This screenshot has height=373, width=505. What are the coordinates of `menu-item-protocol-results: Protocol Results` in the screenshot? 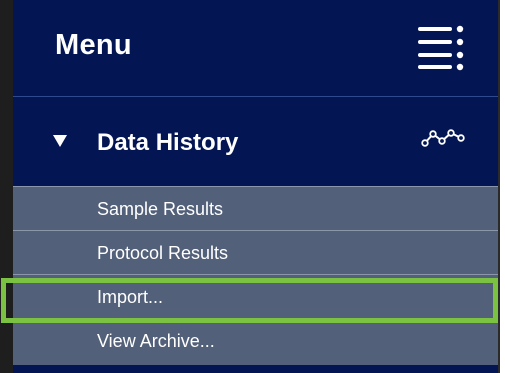 It's located at (255, 252).